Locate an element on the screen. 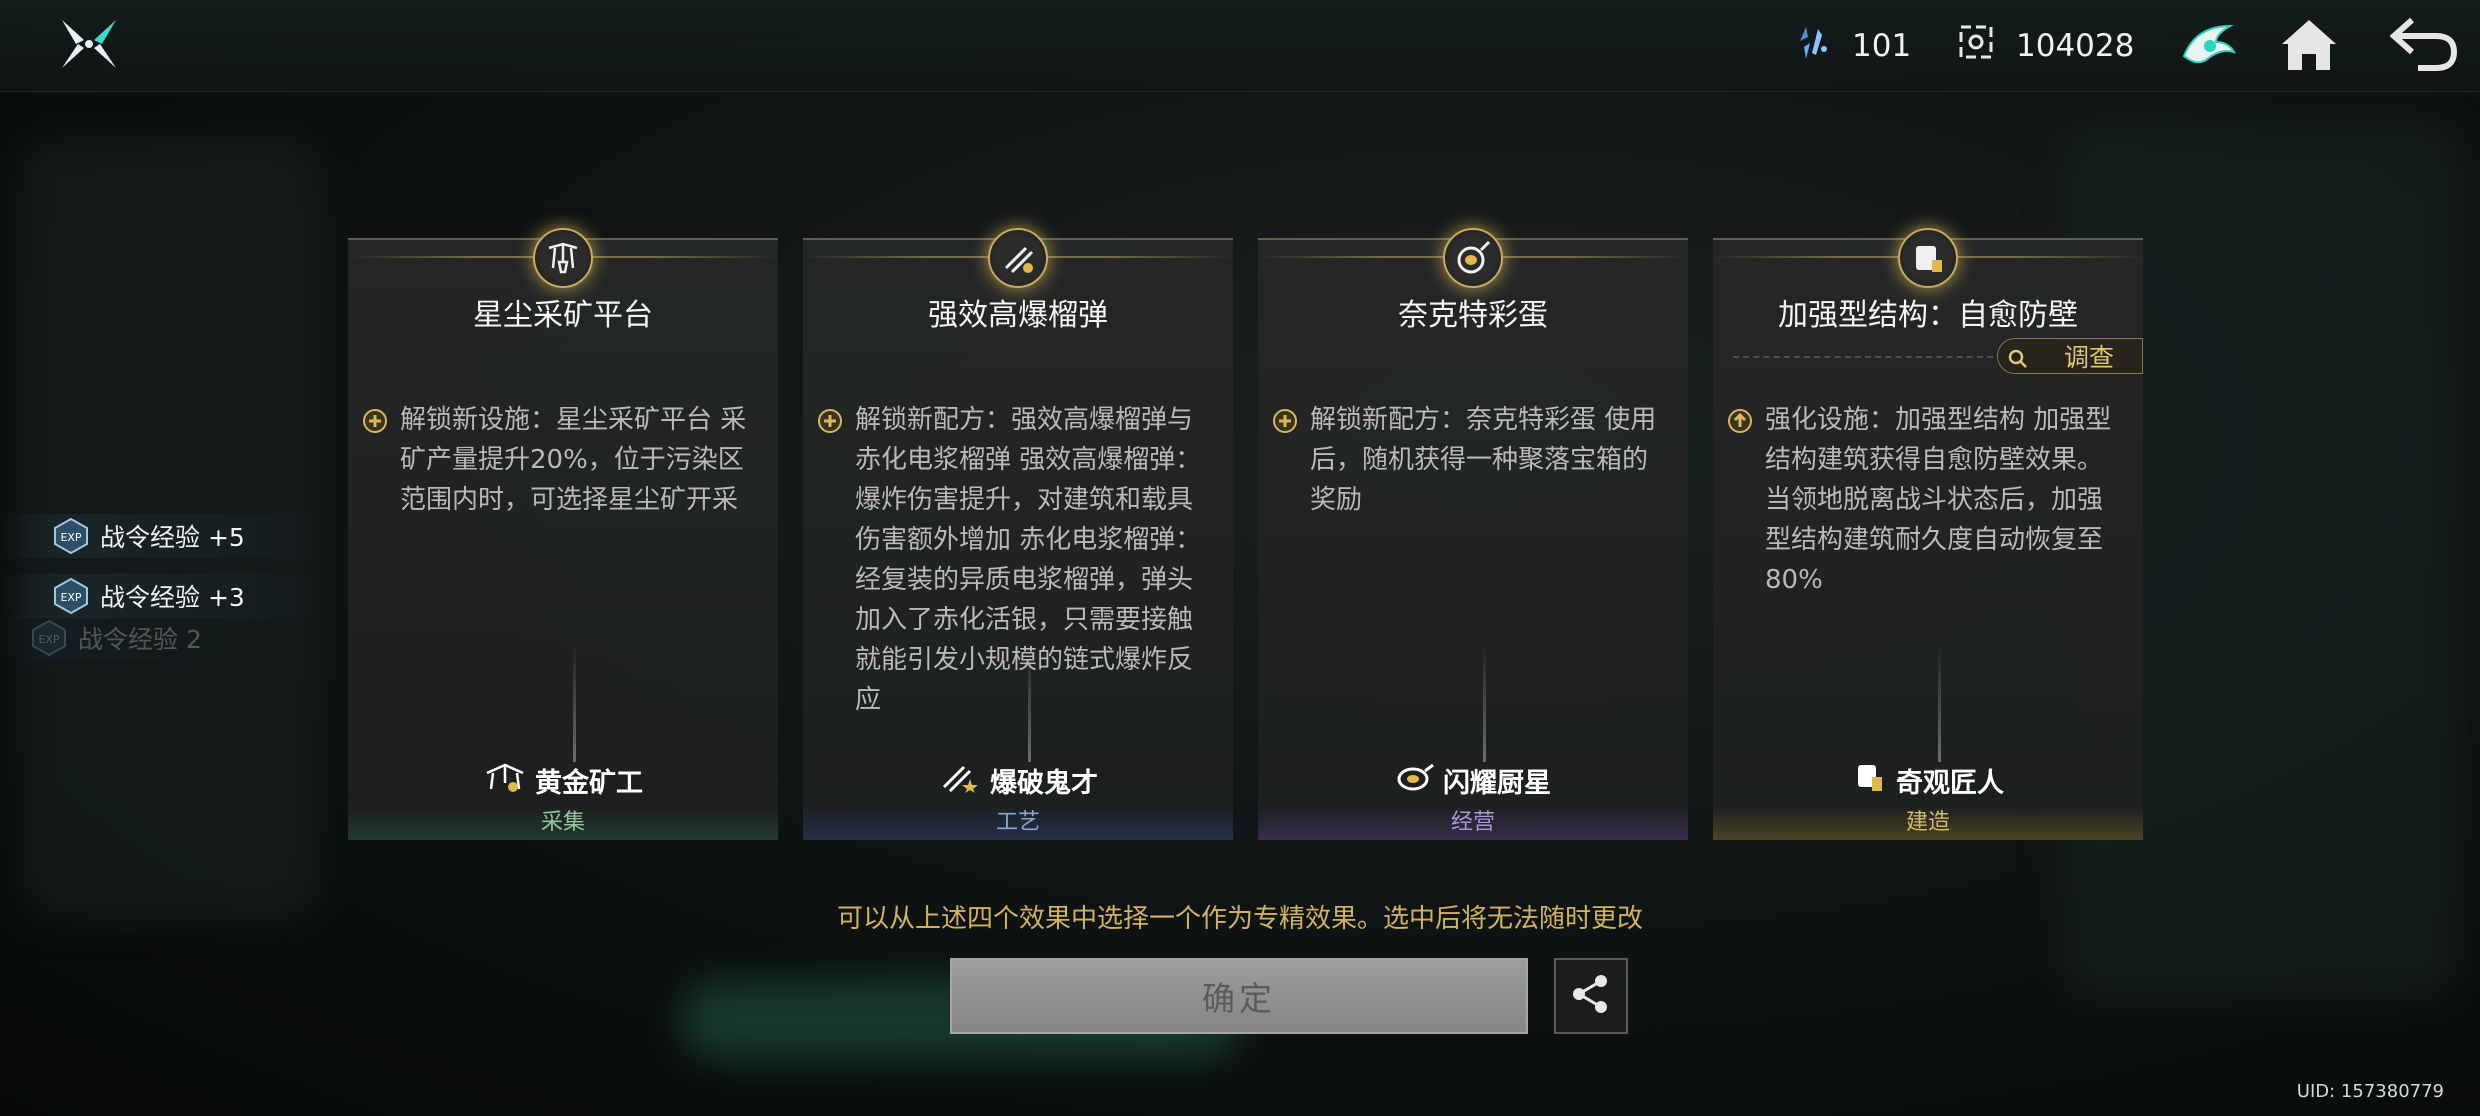  gear-resource: 104028 is located at coordinates (2046, 46).